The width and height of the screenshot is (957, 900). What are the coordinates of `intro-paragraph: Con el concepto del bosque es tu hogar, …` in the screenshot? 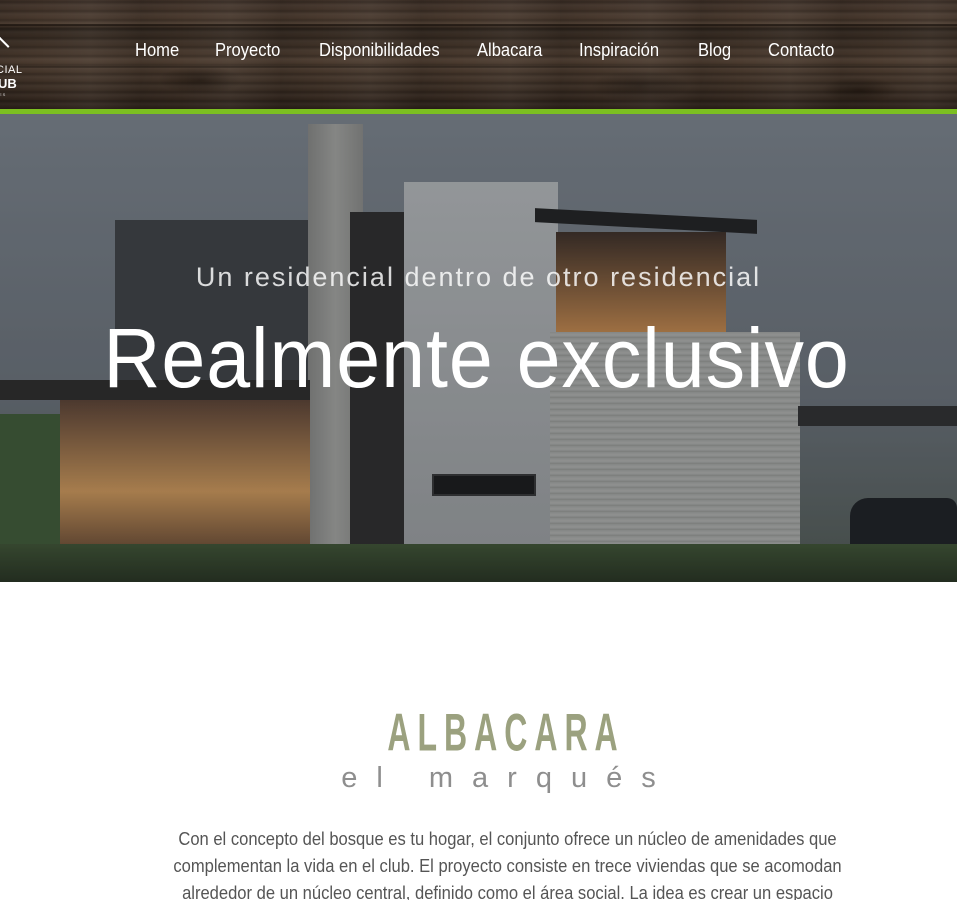 It's located at (507, 864).